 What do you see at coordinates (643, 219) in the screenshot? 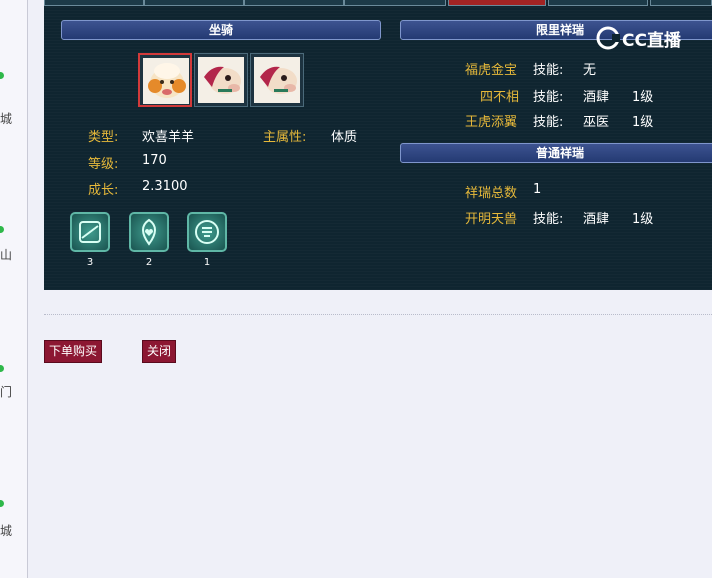
I see `normal-level: 1级` at bounding box center [643, 219].